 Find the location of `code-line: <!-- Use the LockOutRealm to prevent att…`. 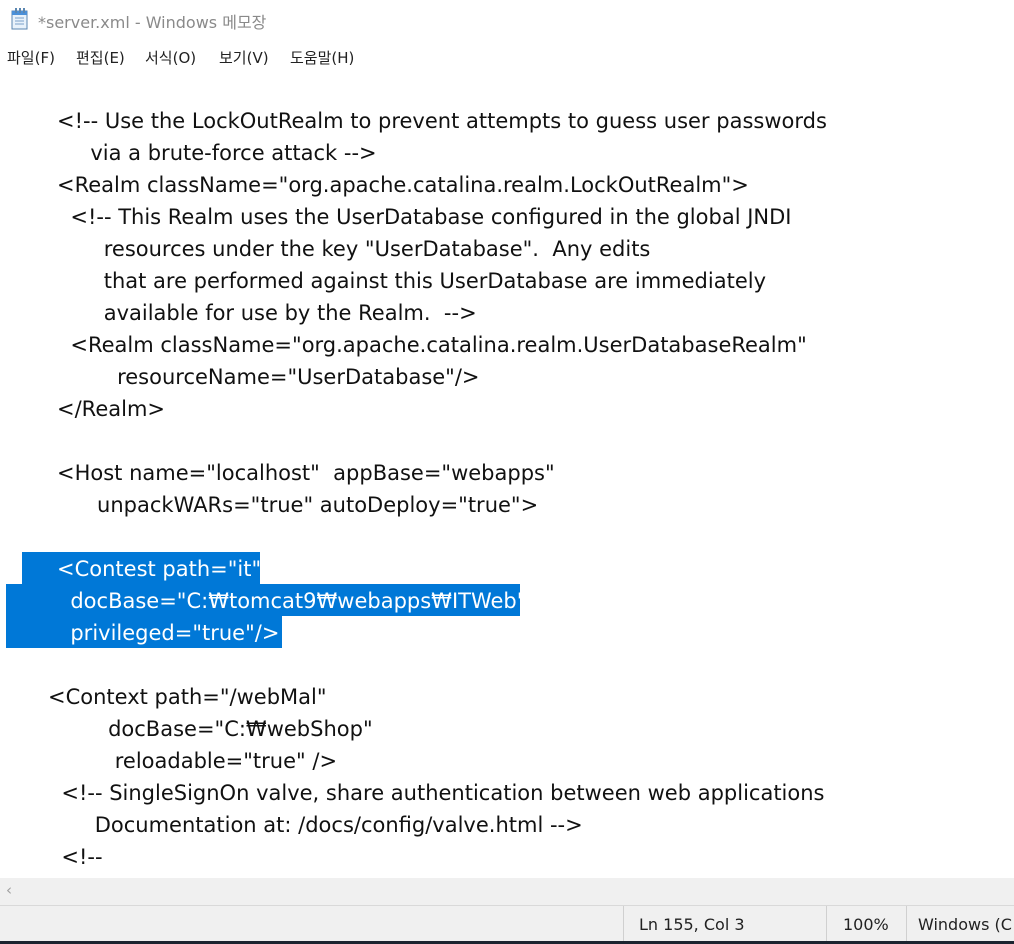

code-line: <!-- Use the LockOutRealm to prevent att… is located at coordinates (442, 121).